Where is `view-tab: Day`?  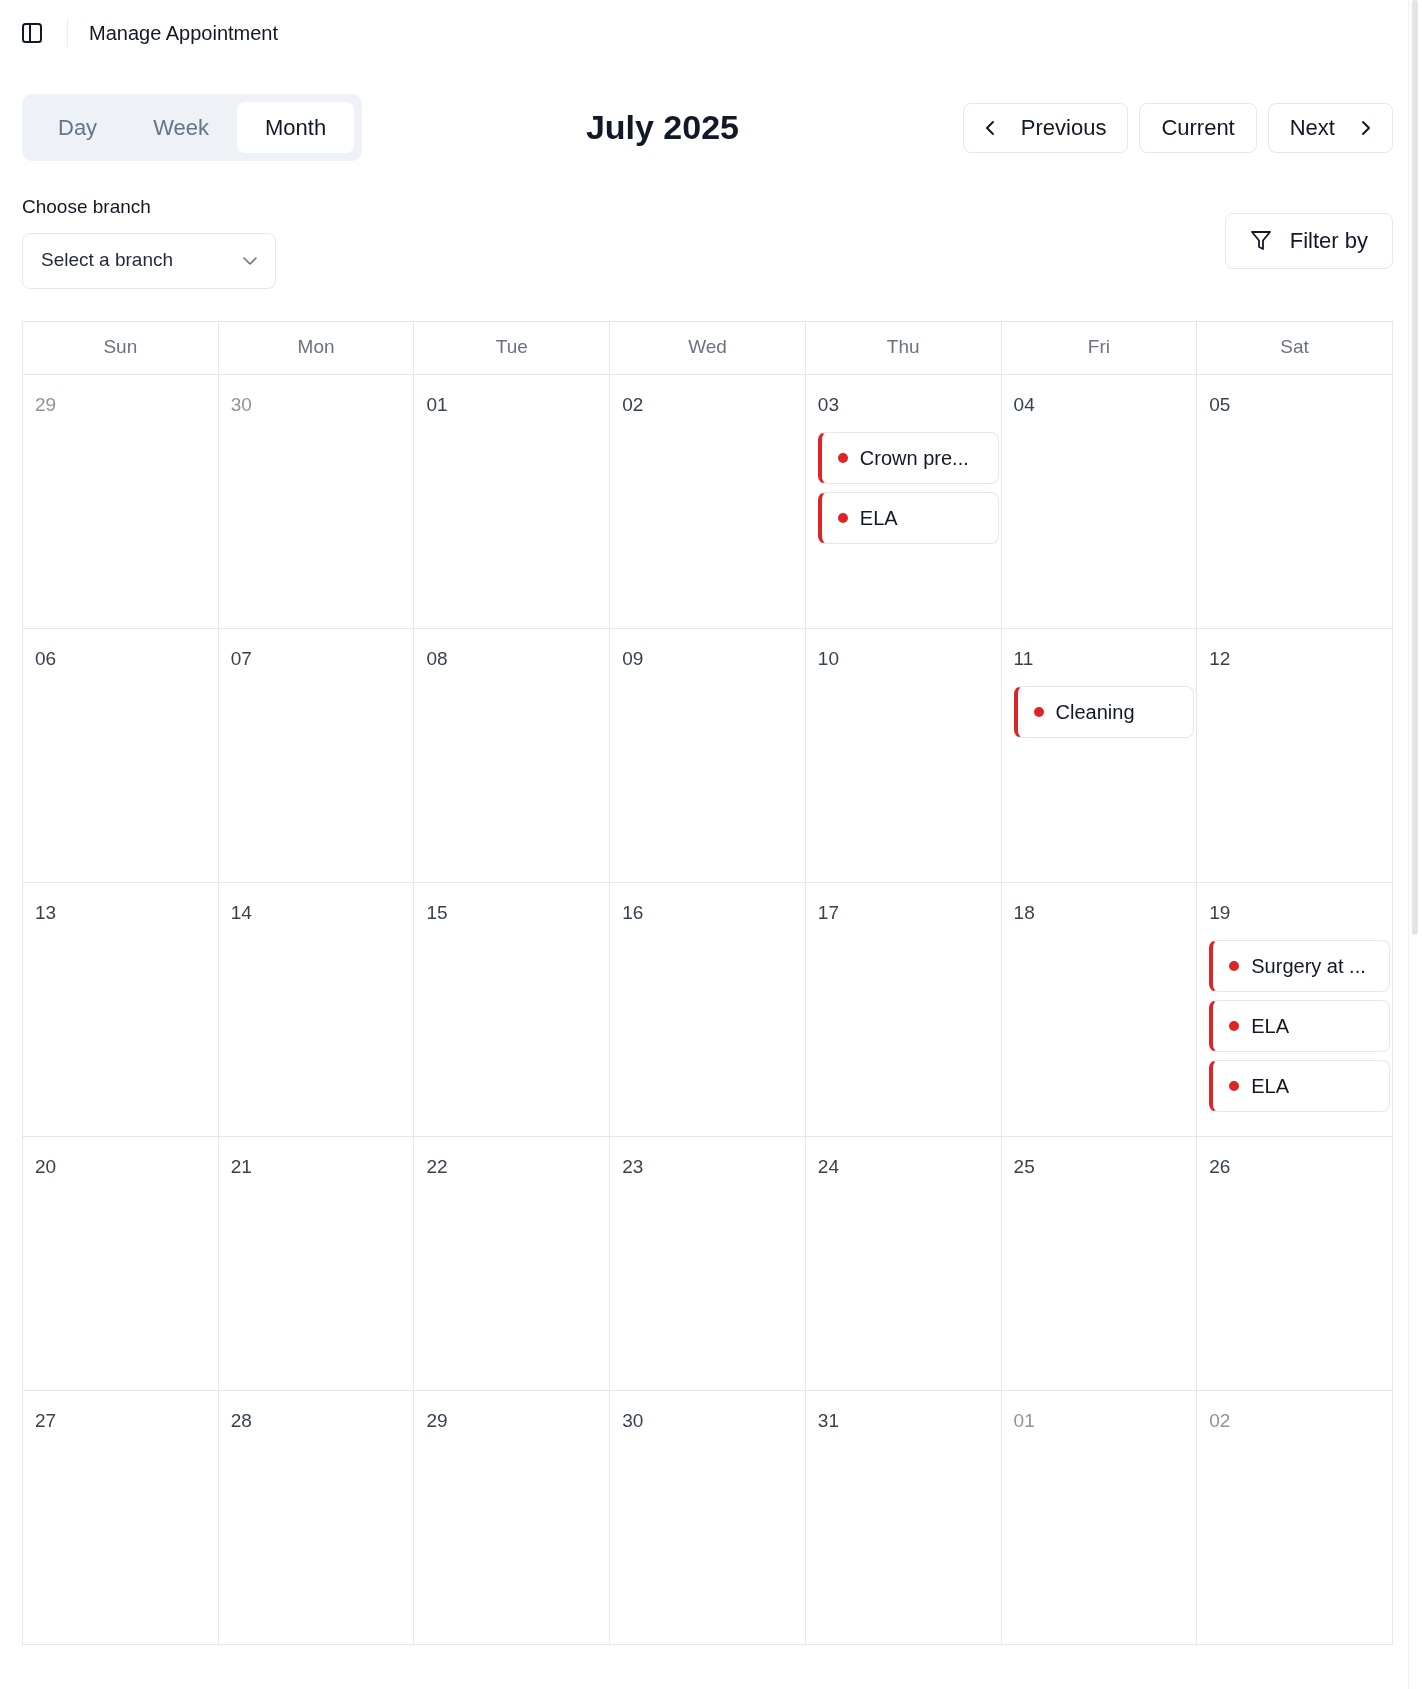 view-tab: Day is located at coordinates (78, 127).